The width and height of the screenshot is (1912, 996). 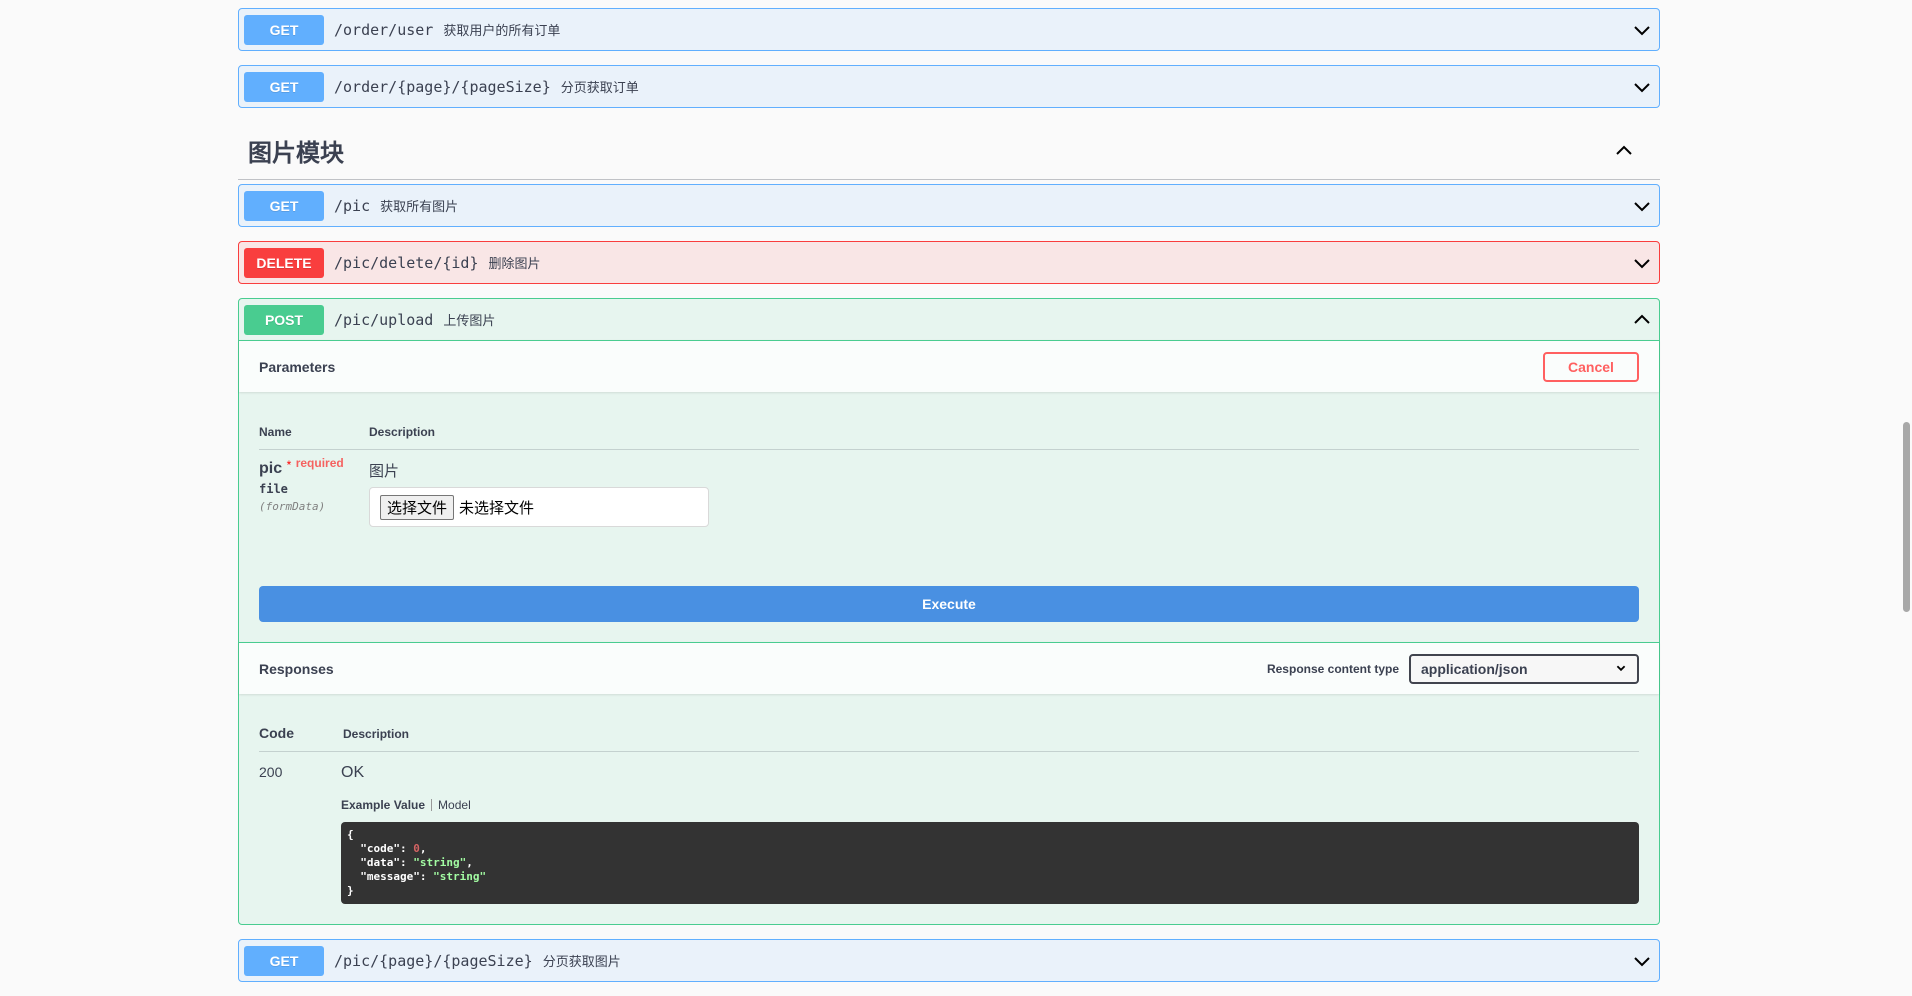 I want to click on operation-description: 删除图片, so click(x=514, y=263).